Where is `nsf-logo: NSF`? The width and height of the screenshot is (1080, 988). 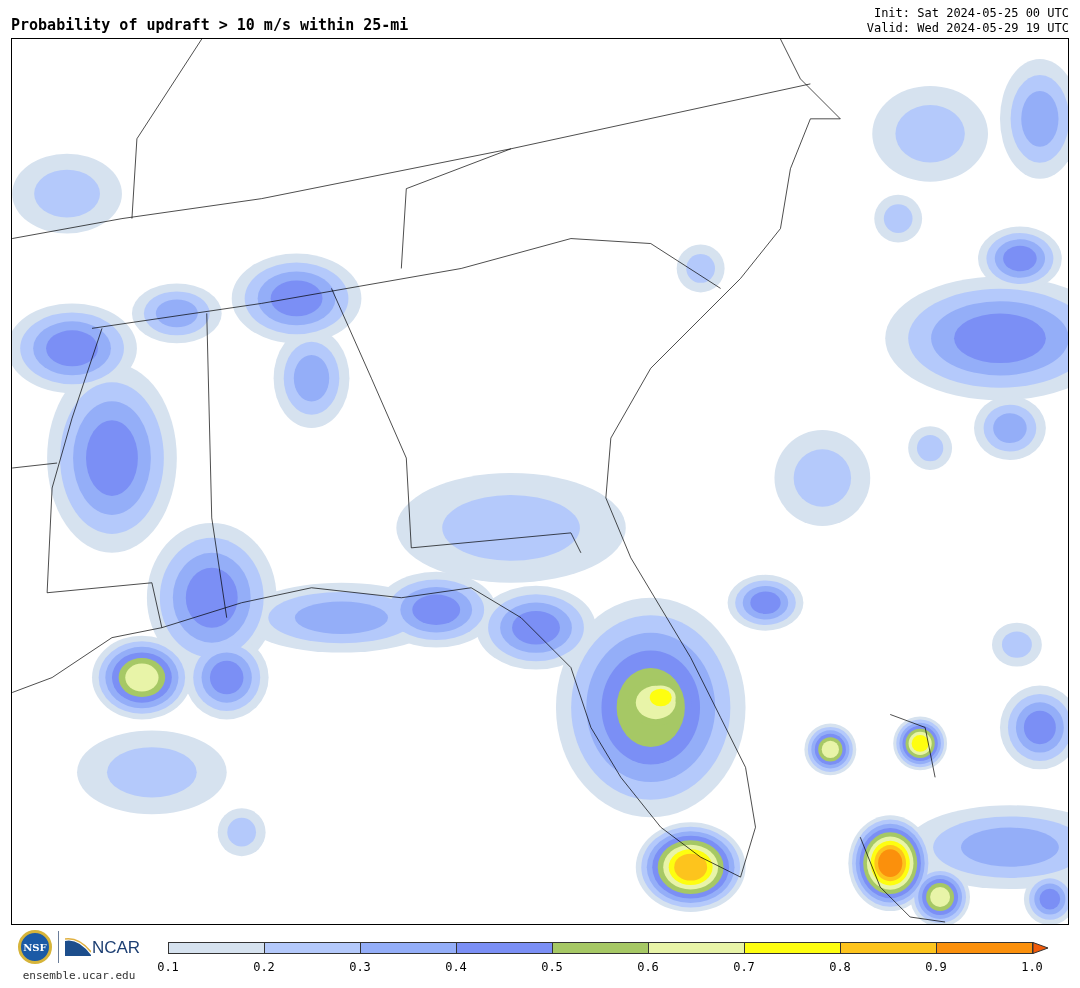
nsf-logo: NSF is located at coordinates (34, 947).